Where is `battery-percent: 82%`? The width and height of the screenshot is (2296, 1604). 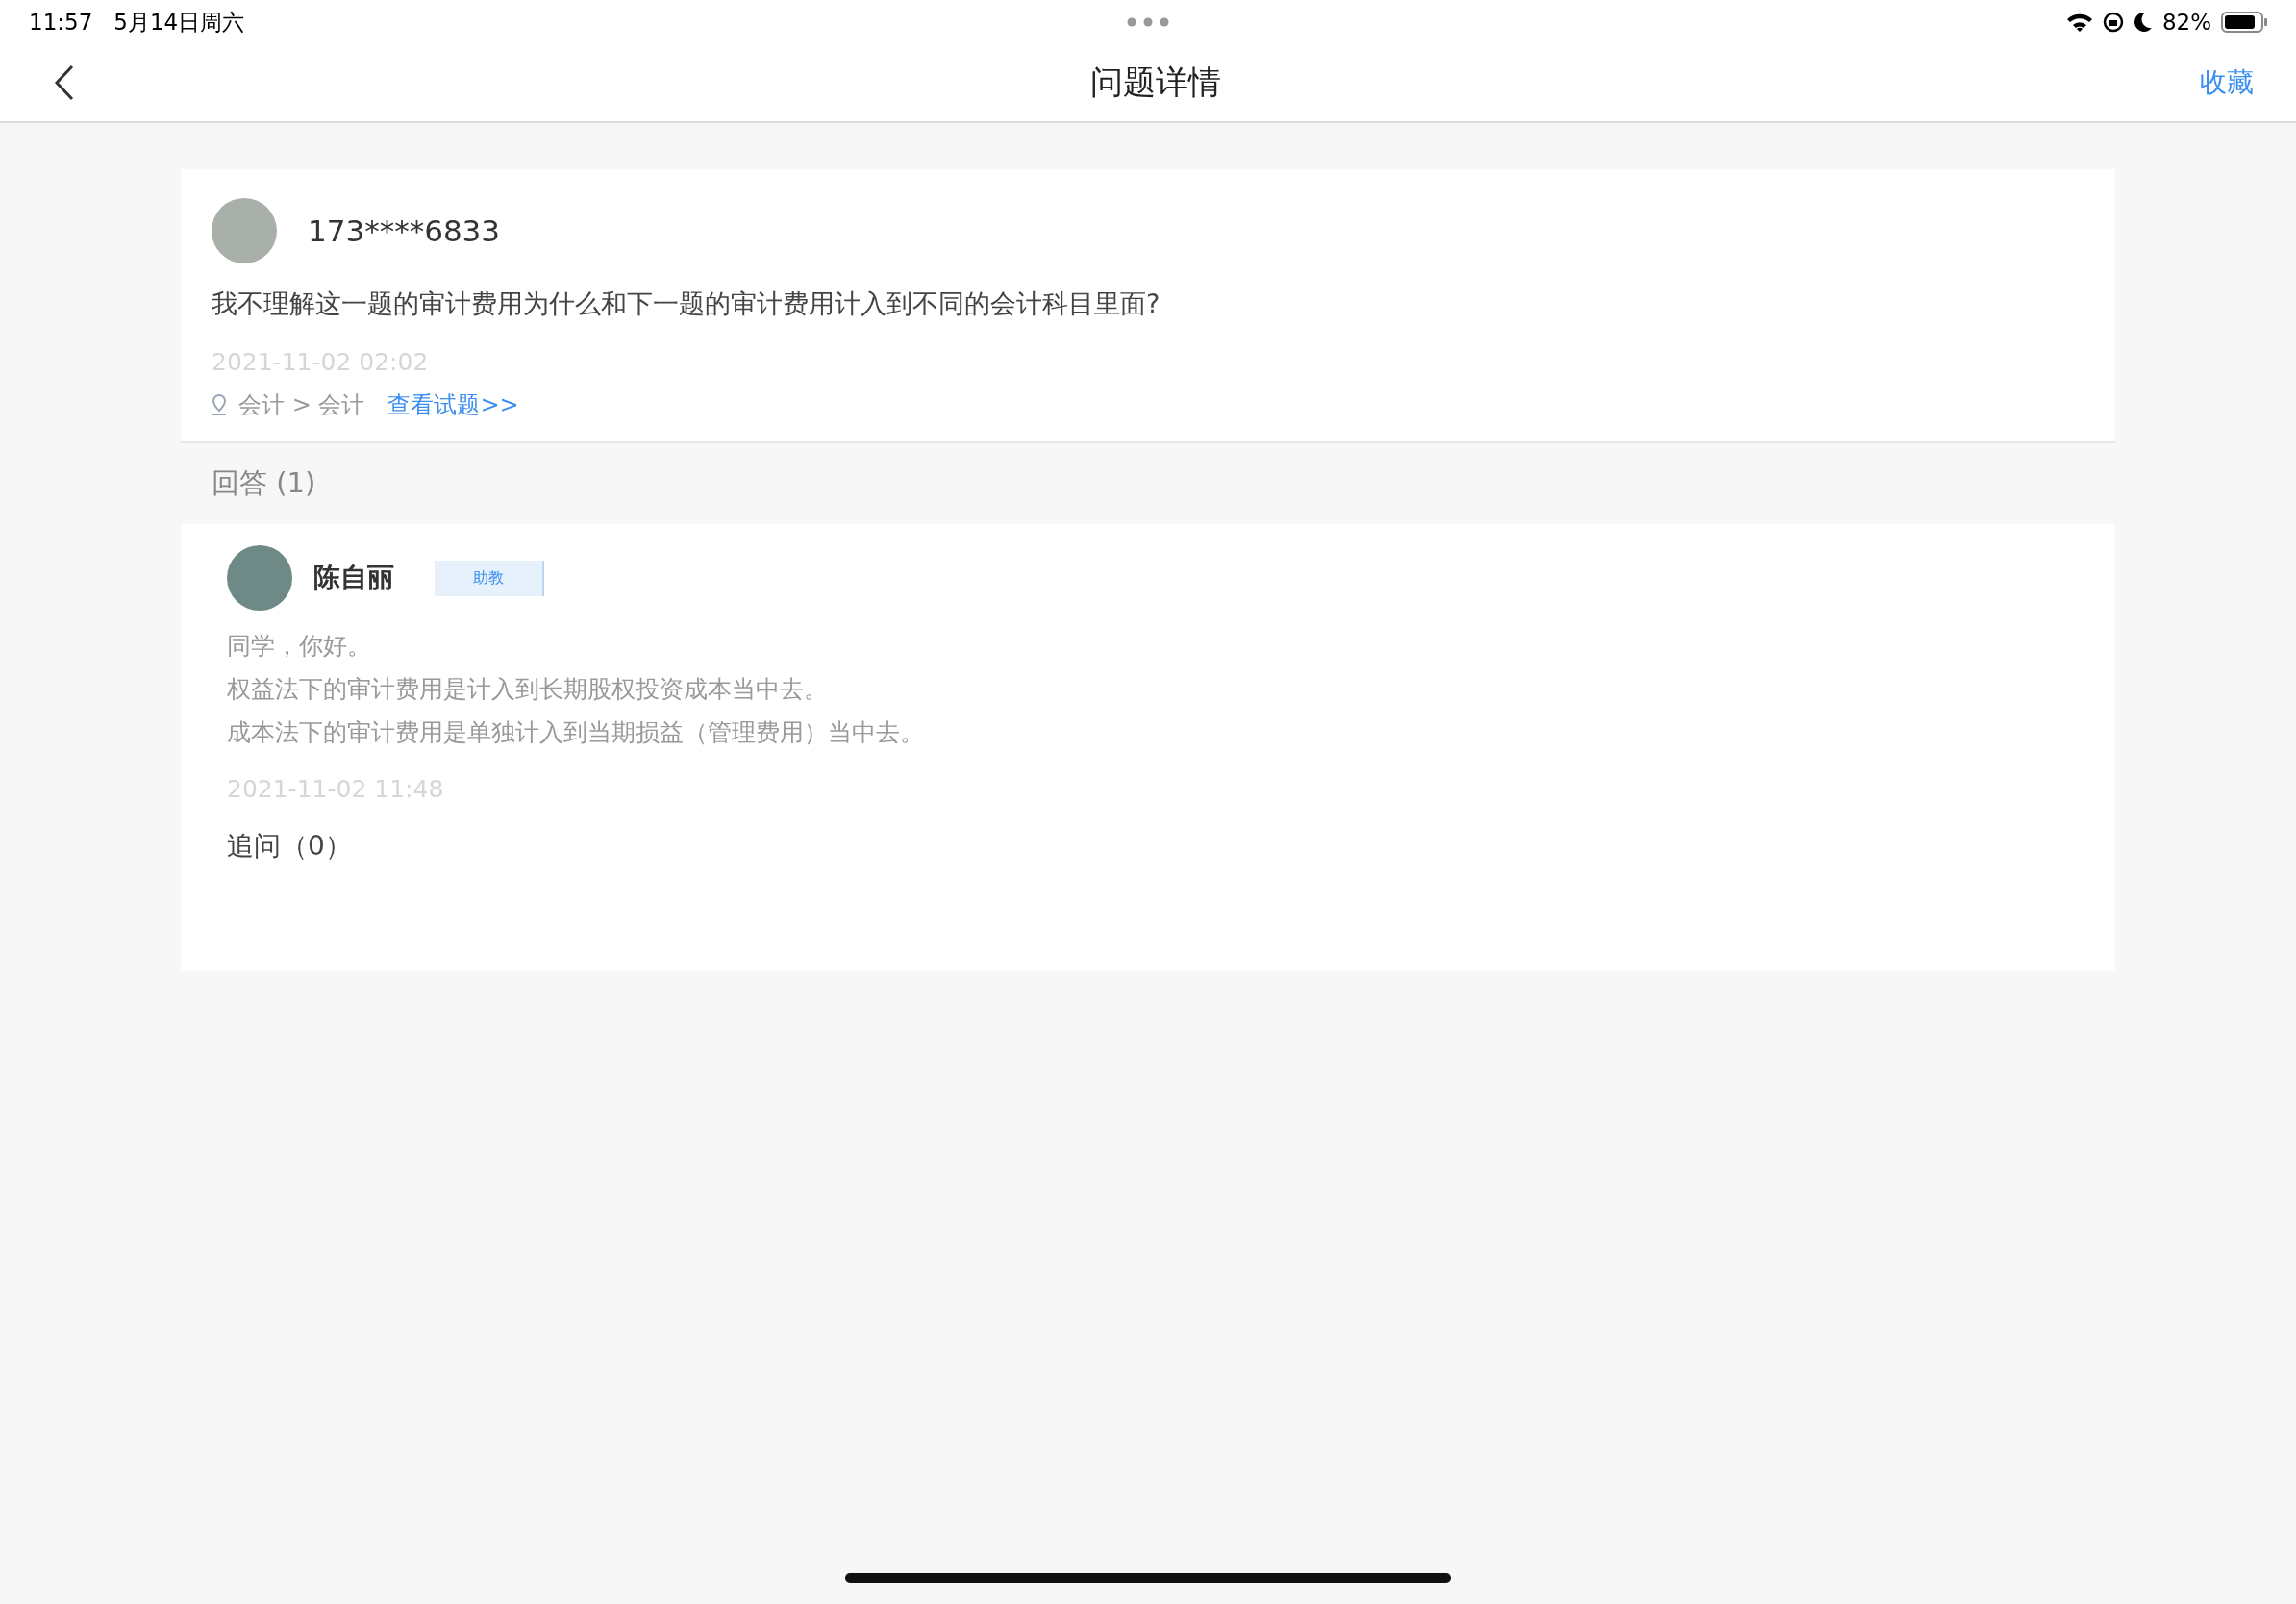
battery-percent: 82% is located at coordinates (2186, 22).